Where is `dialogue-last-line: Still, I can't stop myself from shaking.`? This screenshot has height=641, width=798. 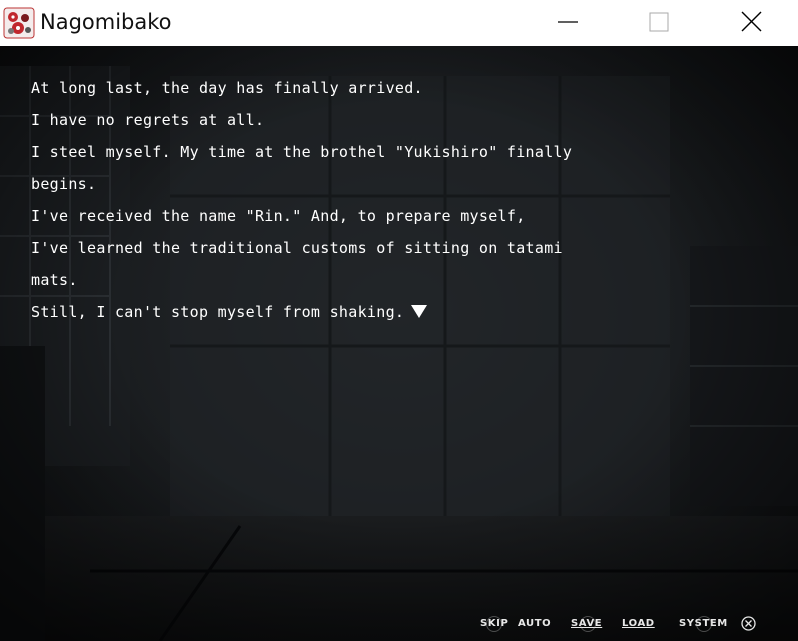 dialogue-last-line: Still, I can't stop myself from shaking. is located at coordinates (331, 316).